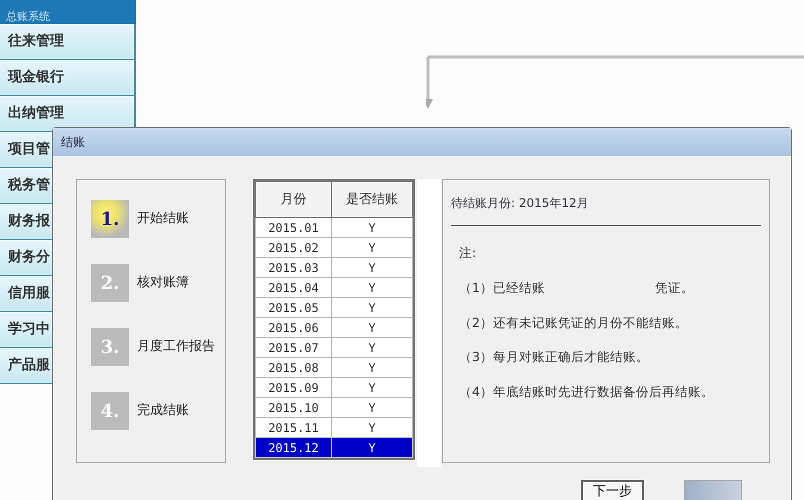  I want to click on column-header: 是否结账, so click(371, 200).